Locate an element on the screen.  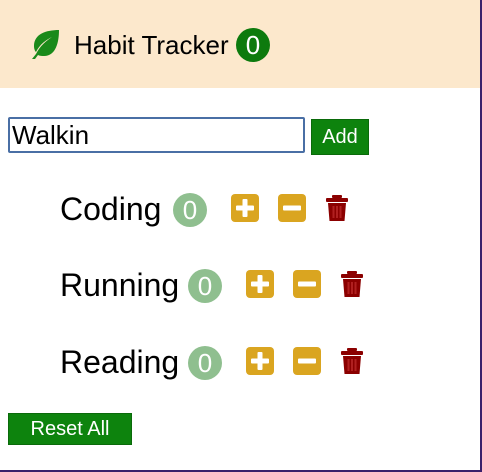
reset-all-button: Reset All is located at coordinates (70, 429).